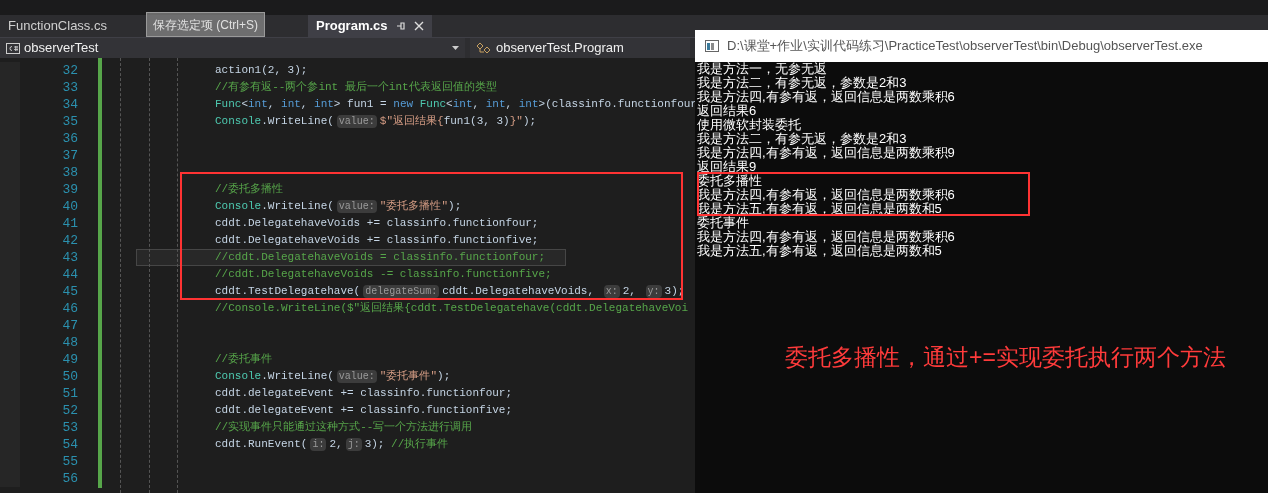  I want to click on line-number: 51, so click(69, 393).